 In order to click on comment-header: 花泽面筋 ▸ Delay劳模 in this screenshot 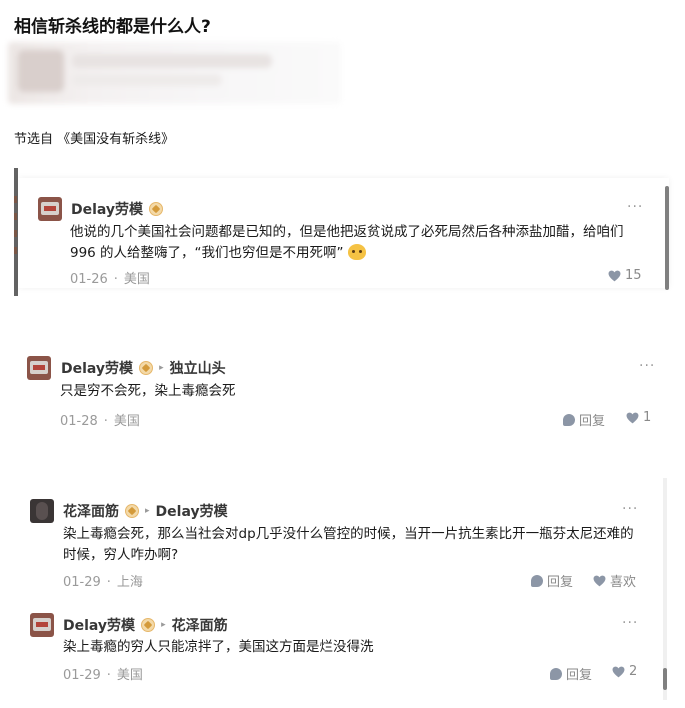, I will do `click(145, 511)`.